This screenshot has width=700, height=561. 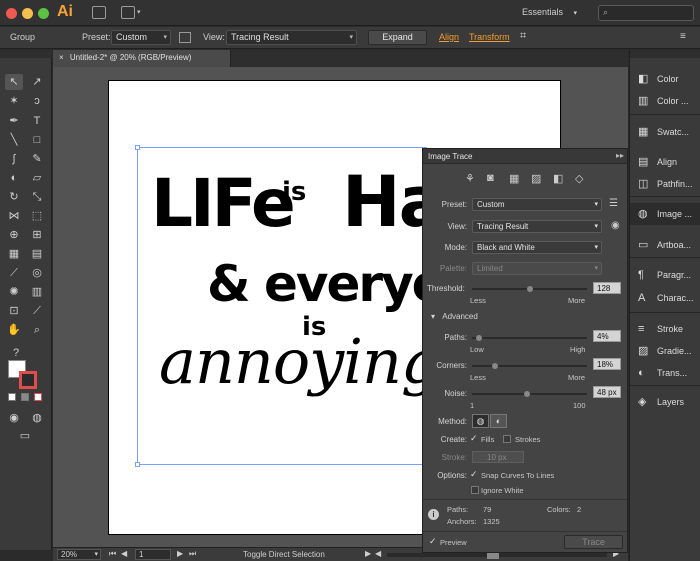 I want to click on screen-mode-icon: ▭, so click(x=25, y=436).